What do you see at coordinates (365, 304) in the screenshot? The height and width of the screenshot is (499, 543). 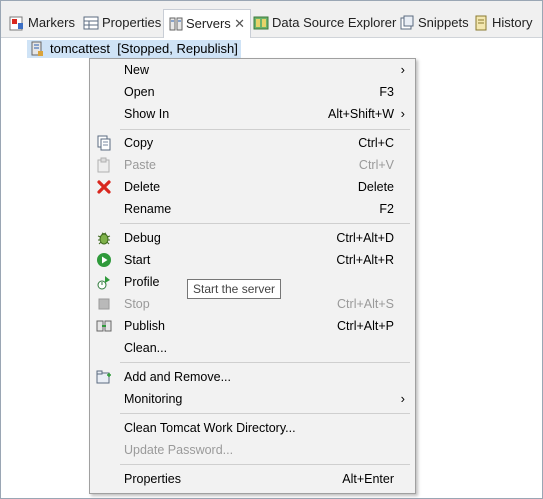 I see `shortcut-label: Ctrl+Alt+S` at bounding box center [365, 304].